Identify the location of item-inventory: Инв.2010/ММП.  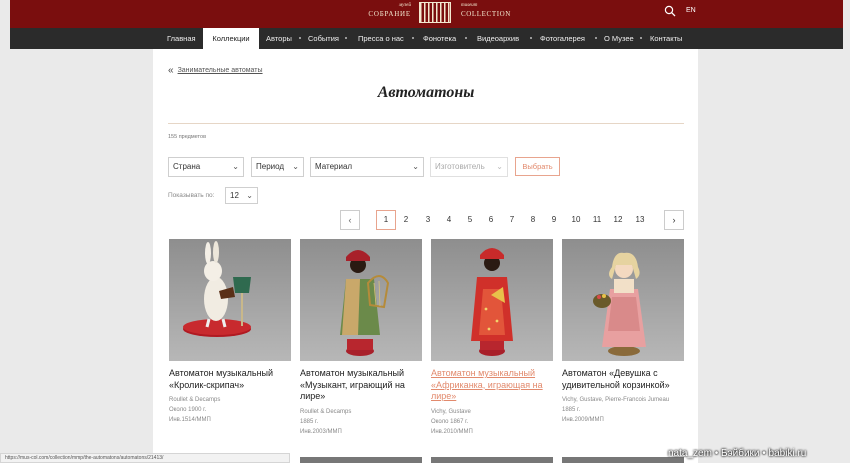
(452, 431).